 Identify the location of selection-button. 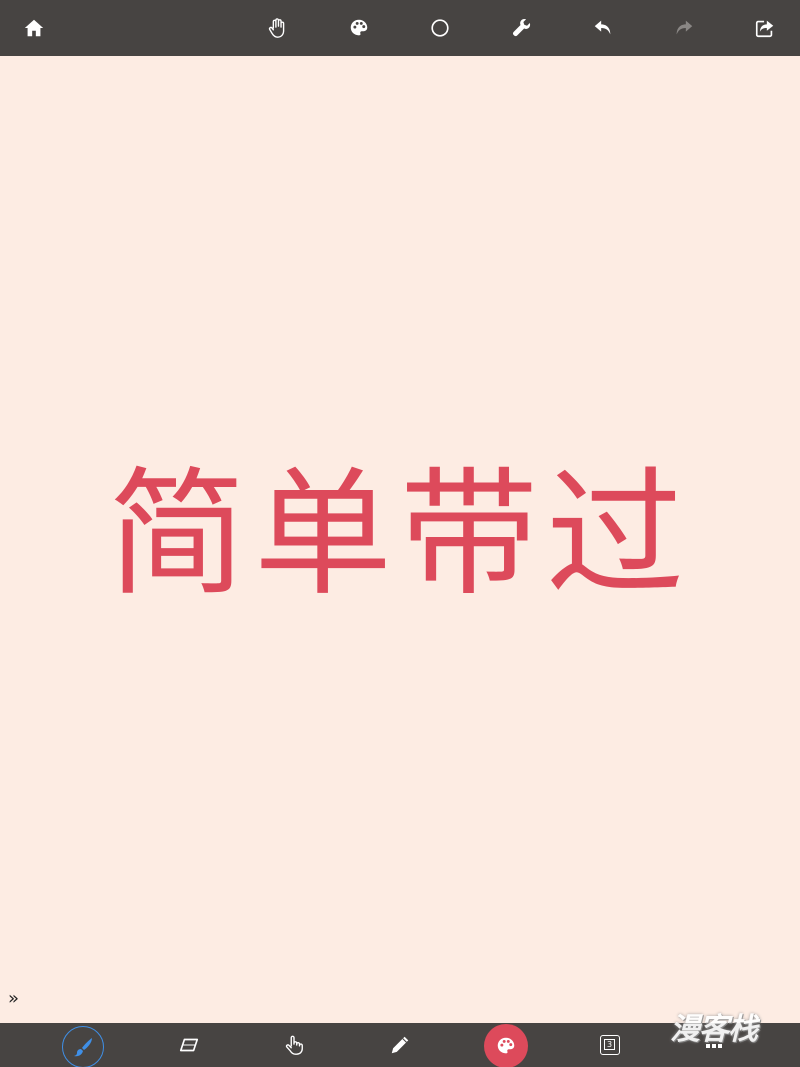
(440, 28).